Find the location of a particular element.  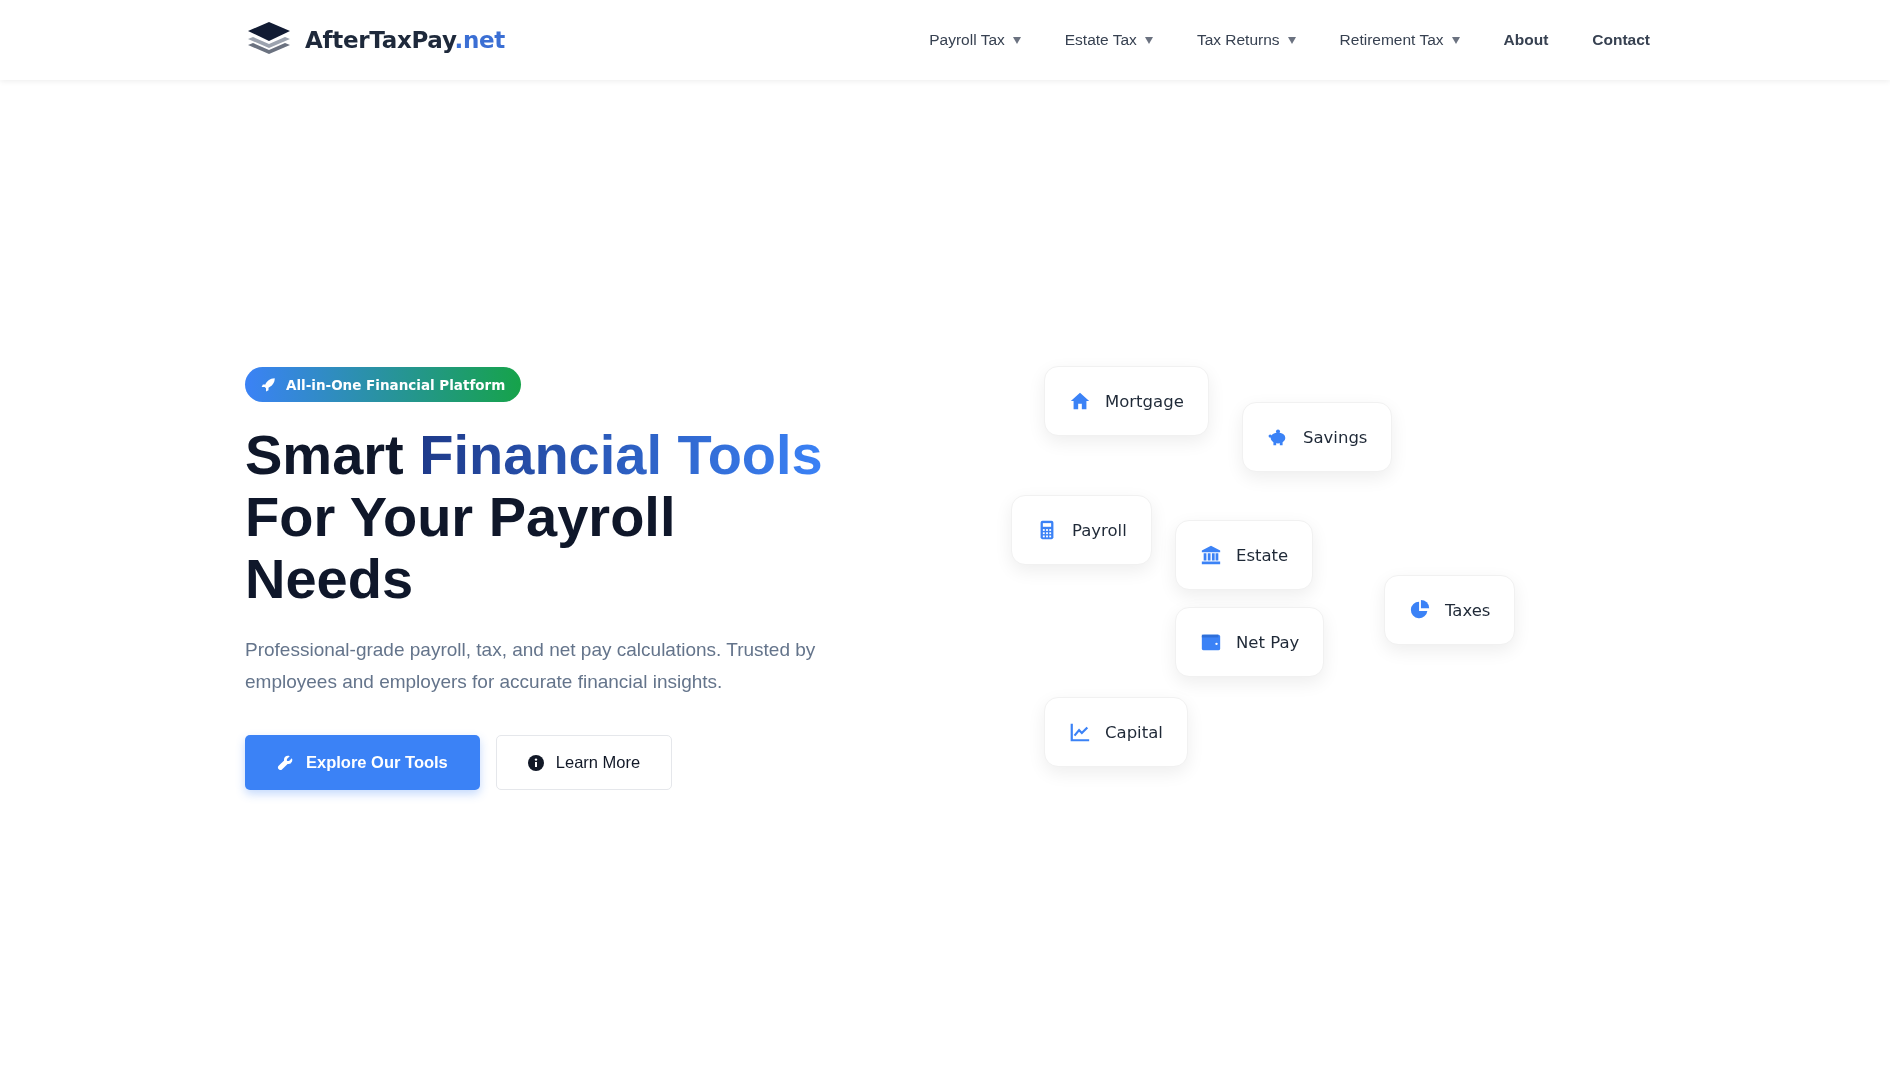

nav-link: Estate Tax is located at coordinates (1108, 40).